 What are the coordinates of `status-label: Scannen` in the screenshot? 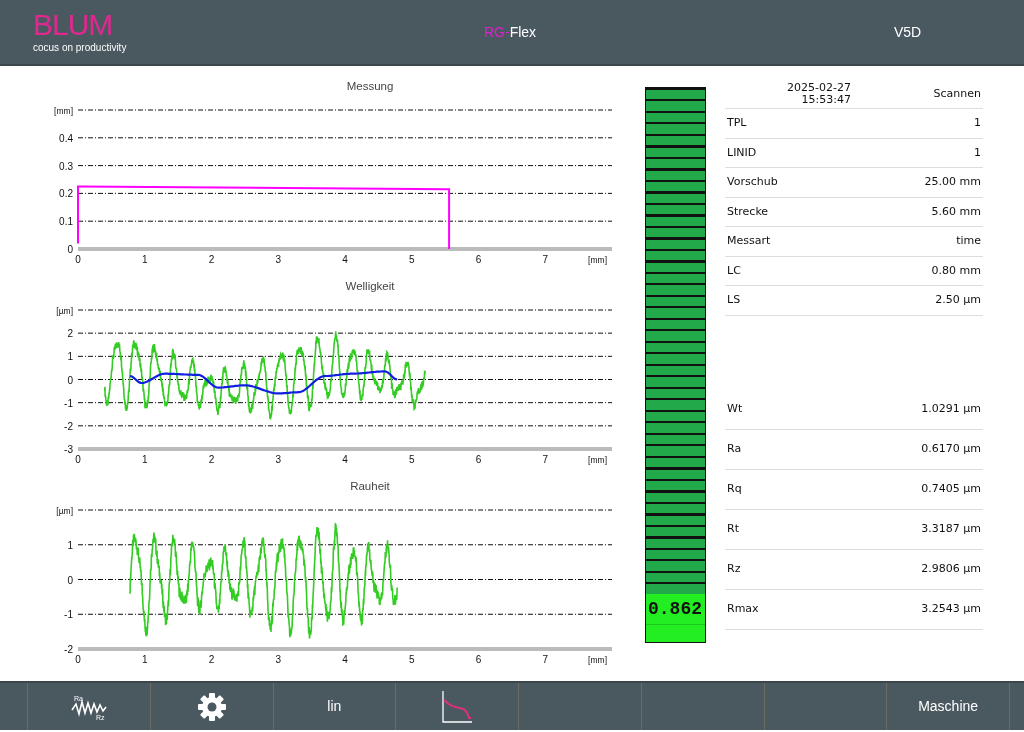 It's located at (957, 93).